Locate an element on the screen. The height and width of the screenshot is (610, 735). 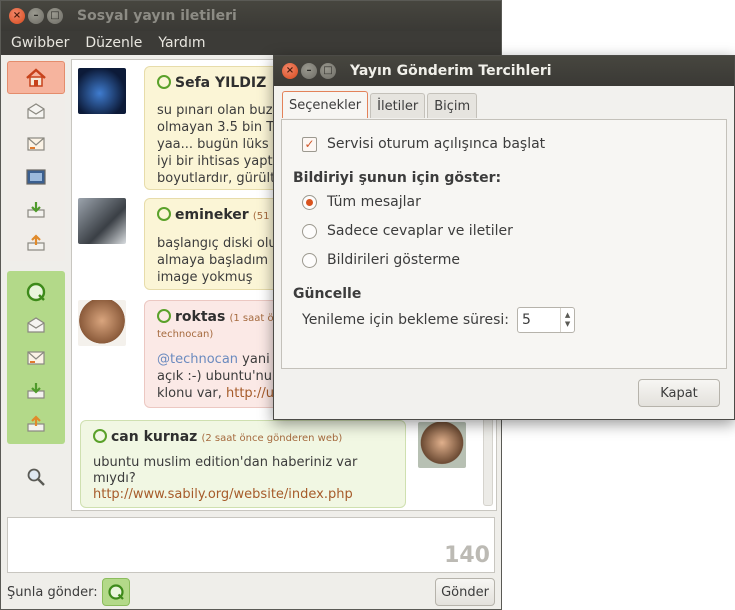
window-close-icon: × is located at coordinates (17, 16).